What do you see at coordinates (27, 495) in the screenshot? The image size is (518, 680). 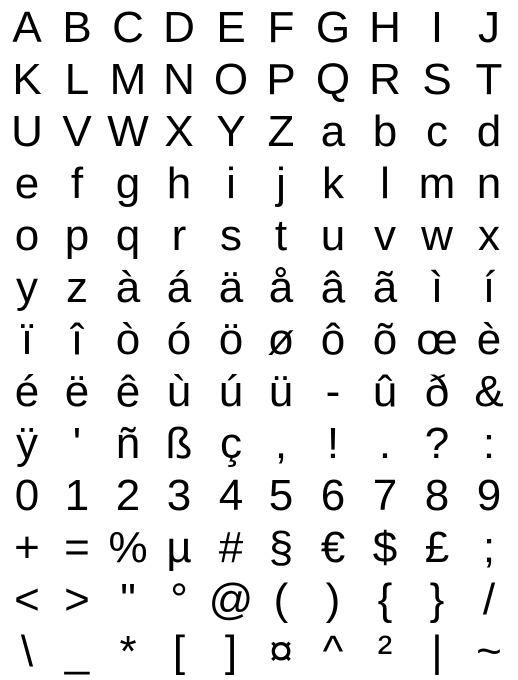 I see `glyph-cell: 0` at bounding box center [27, 495].